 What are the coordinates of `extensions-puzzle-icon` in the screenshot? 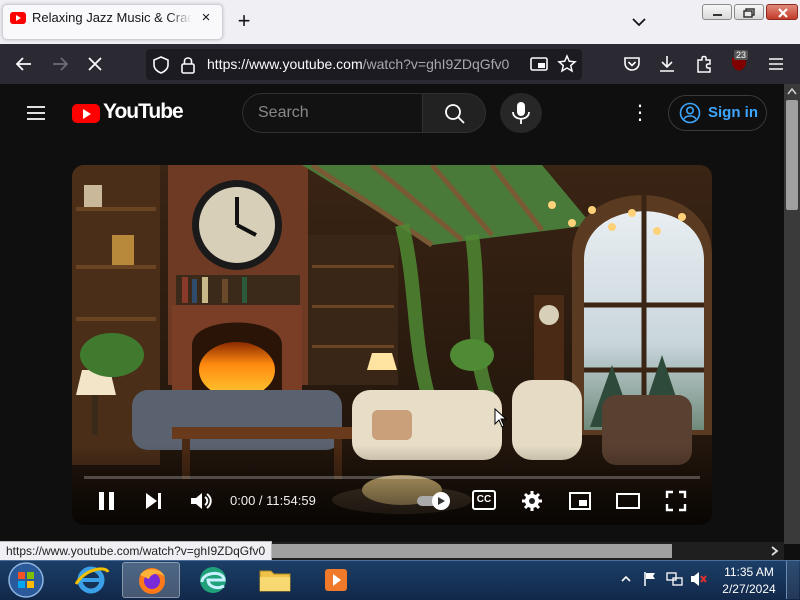 It's located at (704, 64).